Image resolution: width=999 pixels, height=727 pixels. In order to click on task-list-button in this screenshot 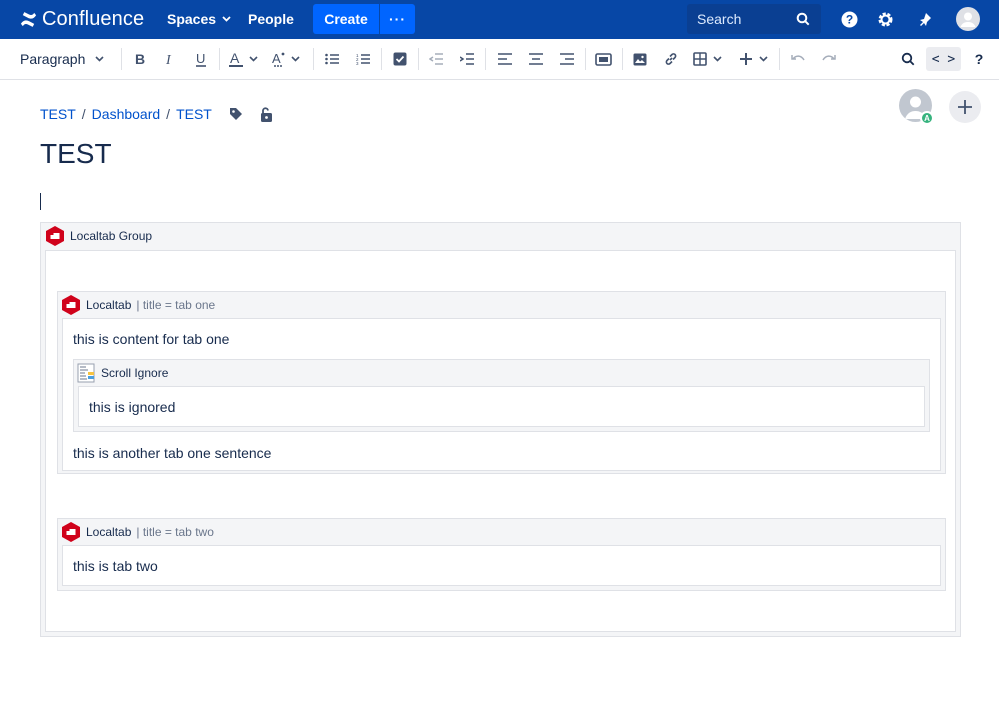, I will do `click(400, 59)`.